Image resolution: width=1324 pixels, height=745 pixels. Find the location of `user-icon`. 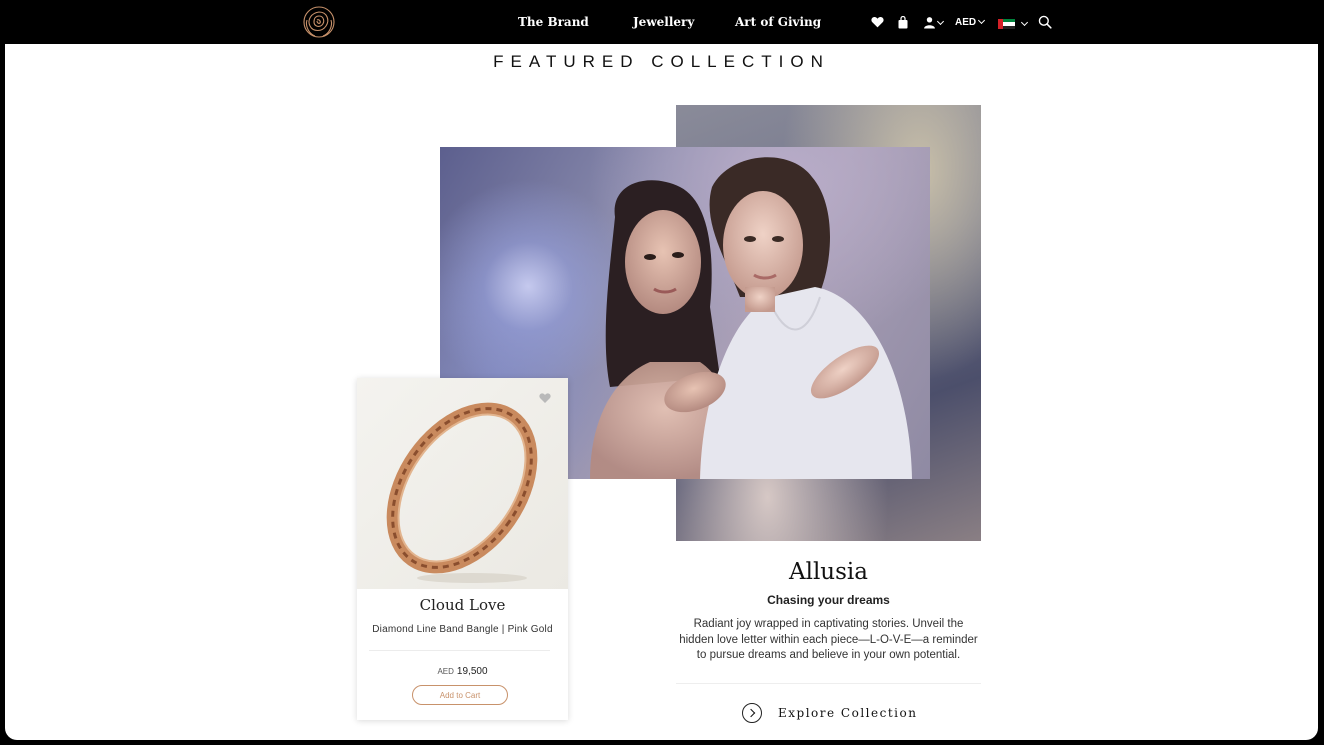

user-icon is located at coordinates (934, 22).